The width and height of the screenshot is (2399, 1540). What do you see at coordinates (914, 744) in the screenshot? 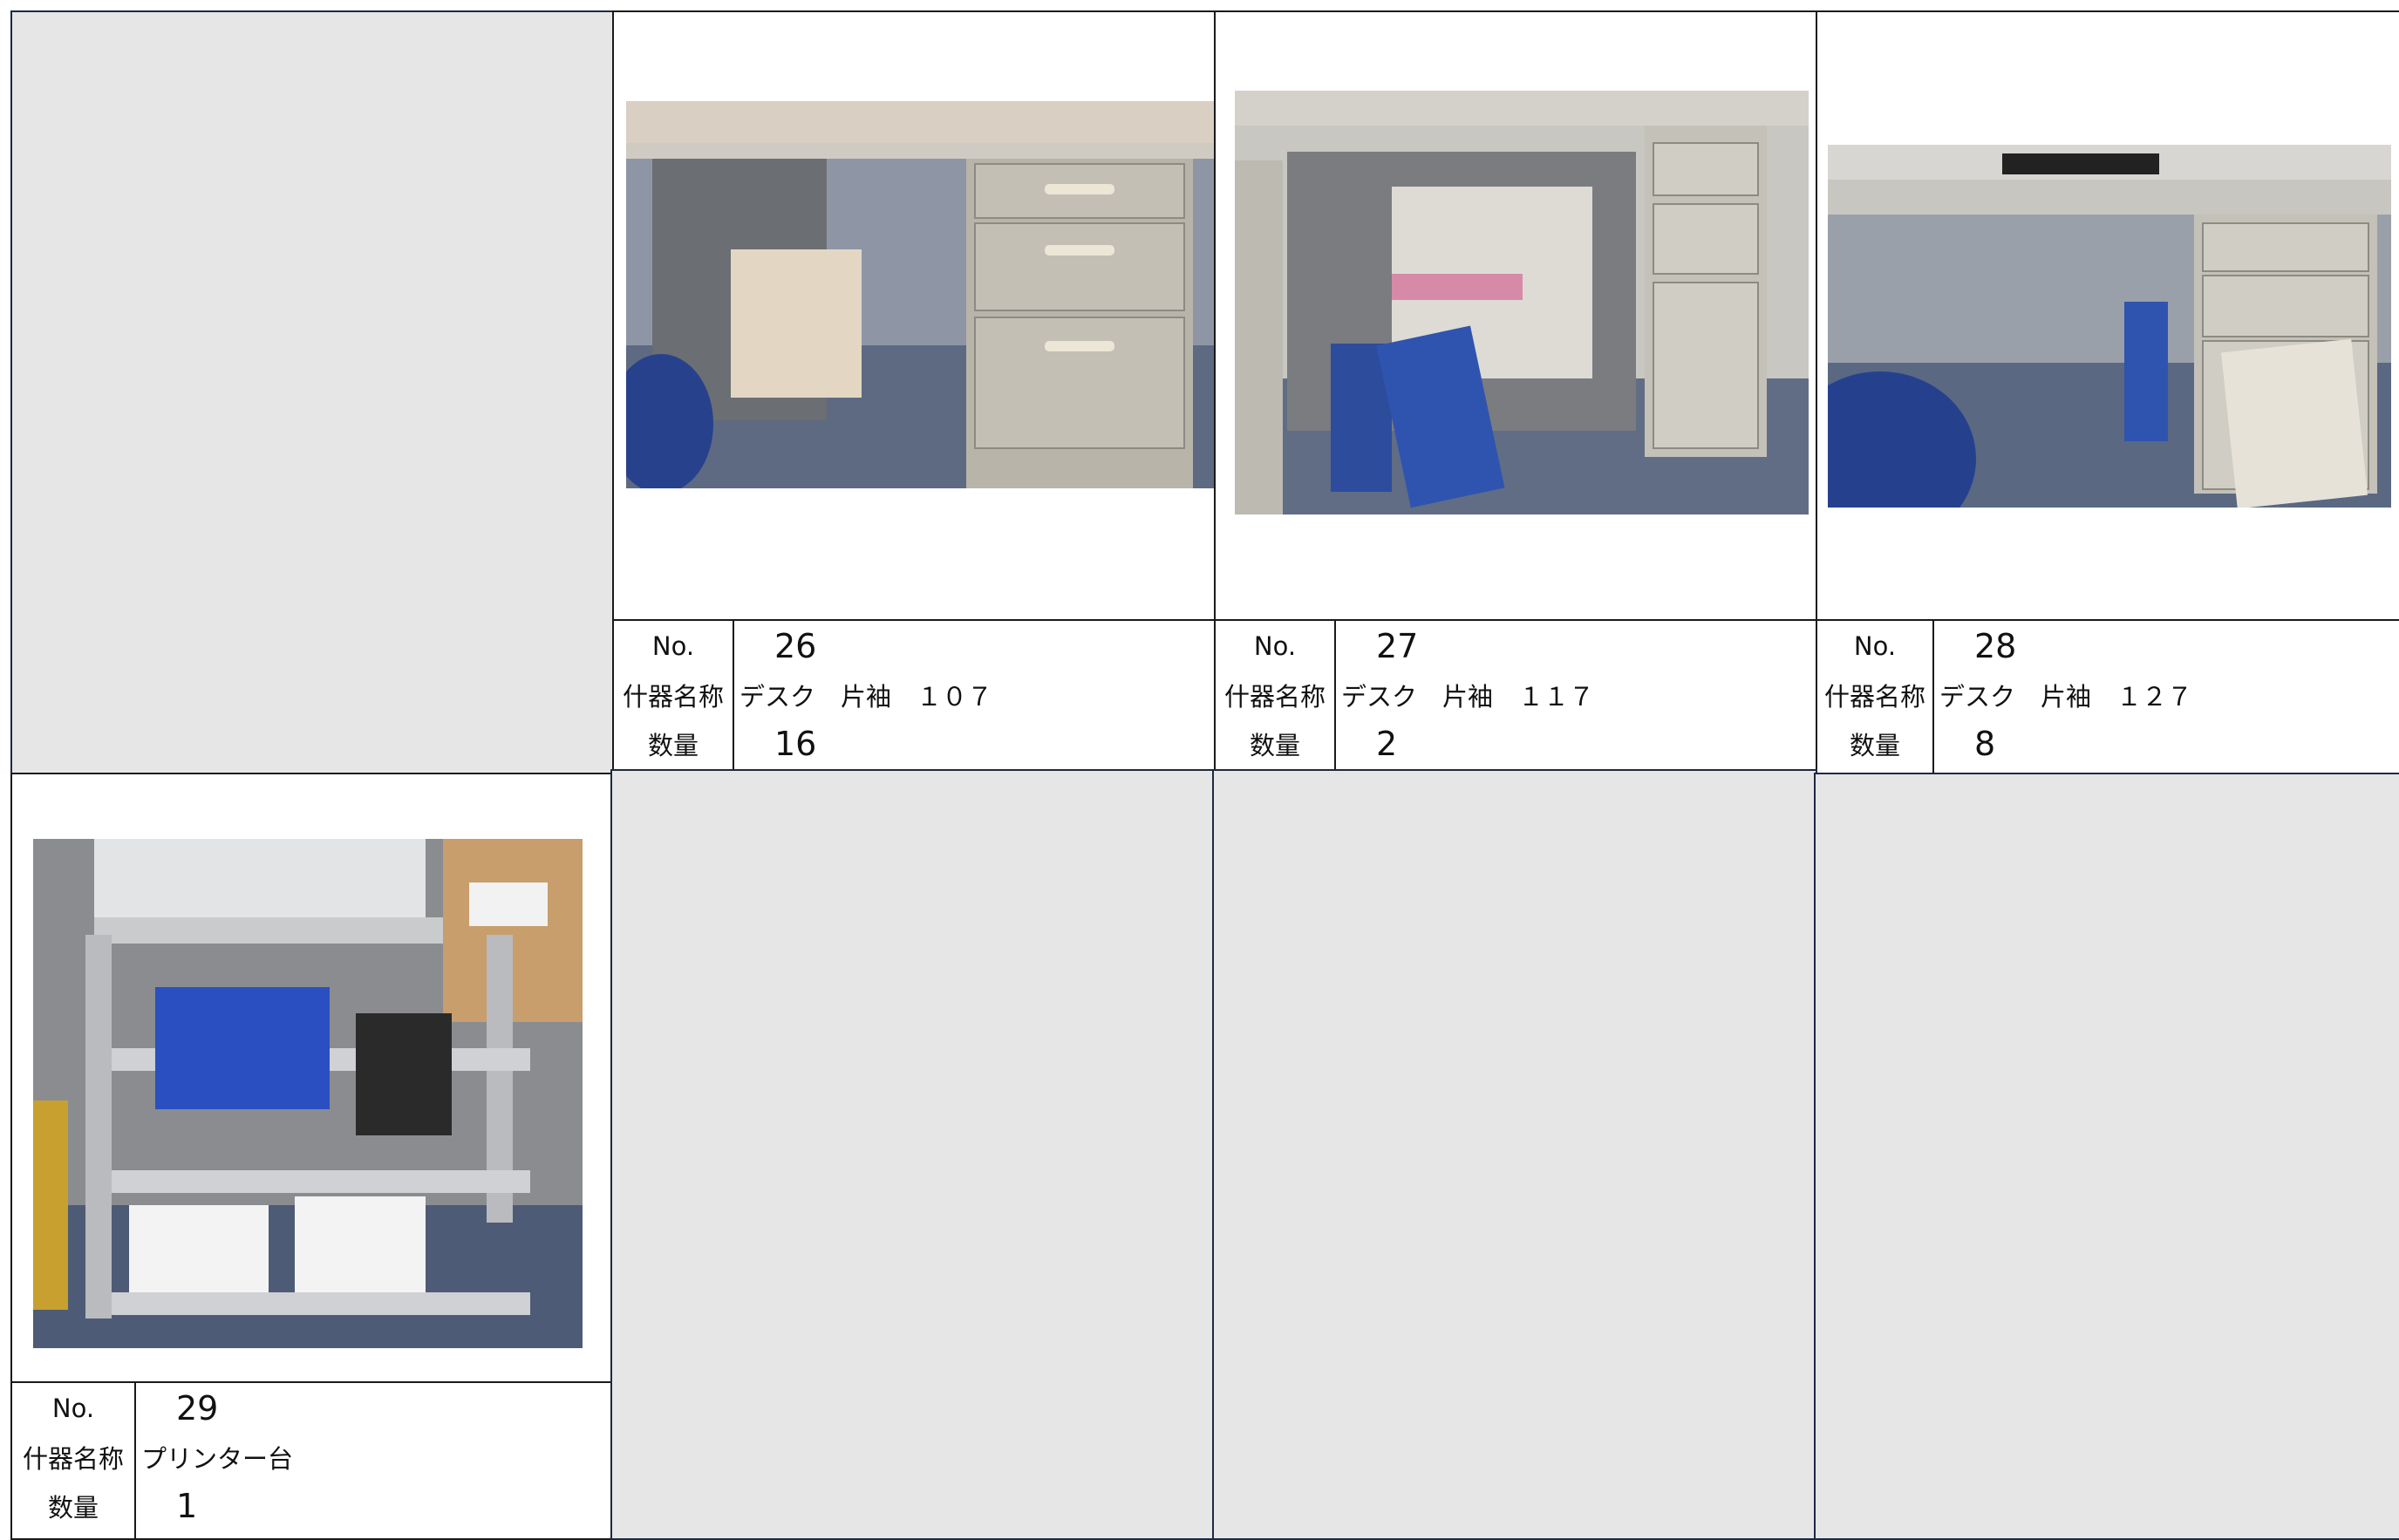
I see `row-qty: 数量 16` at bounding box center [914, 744].